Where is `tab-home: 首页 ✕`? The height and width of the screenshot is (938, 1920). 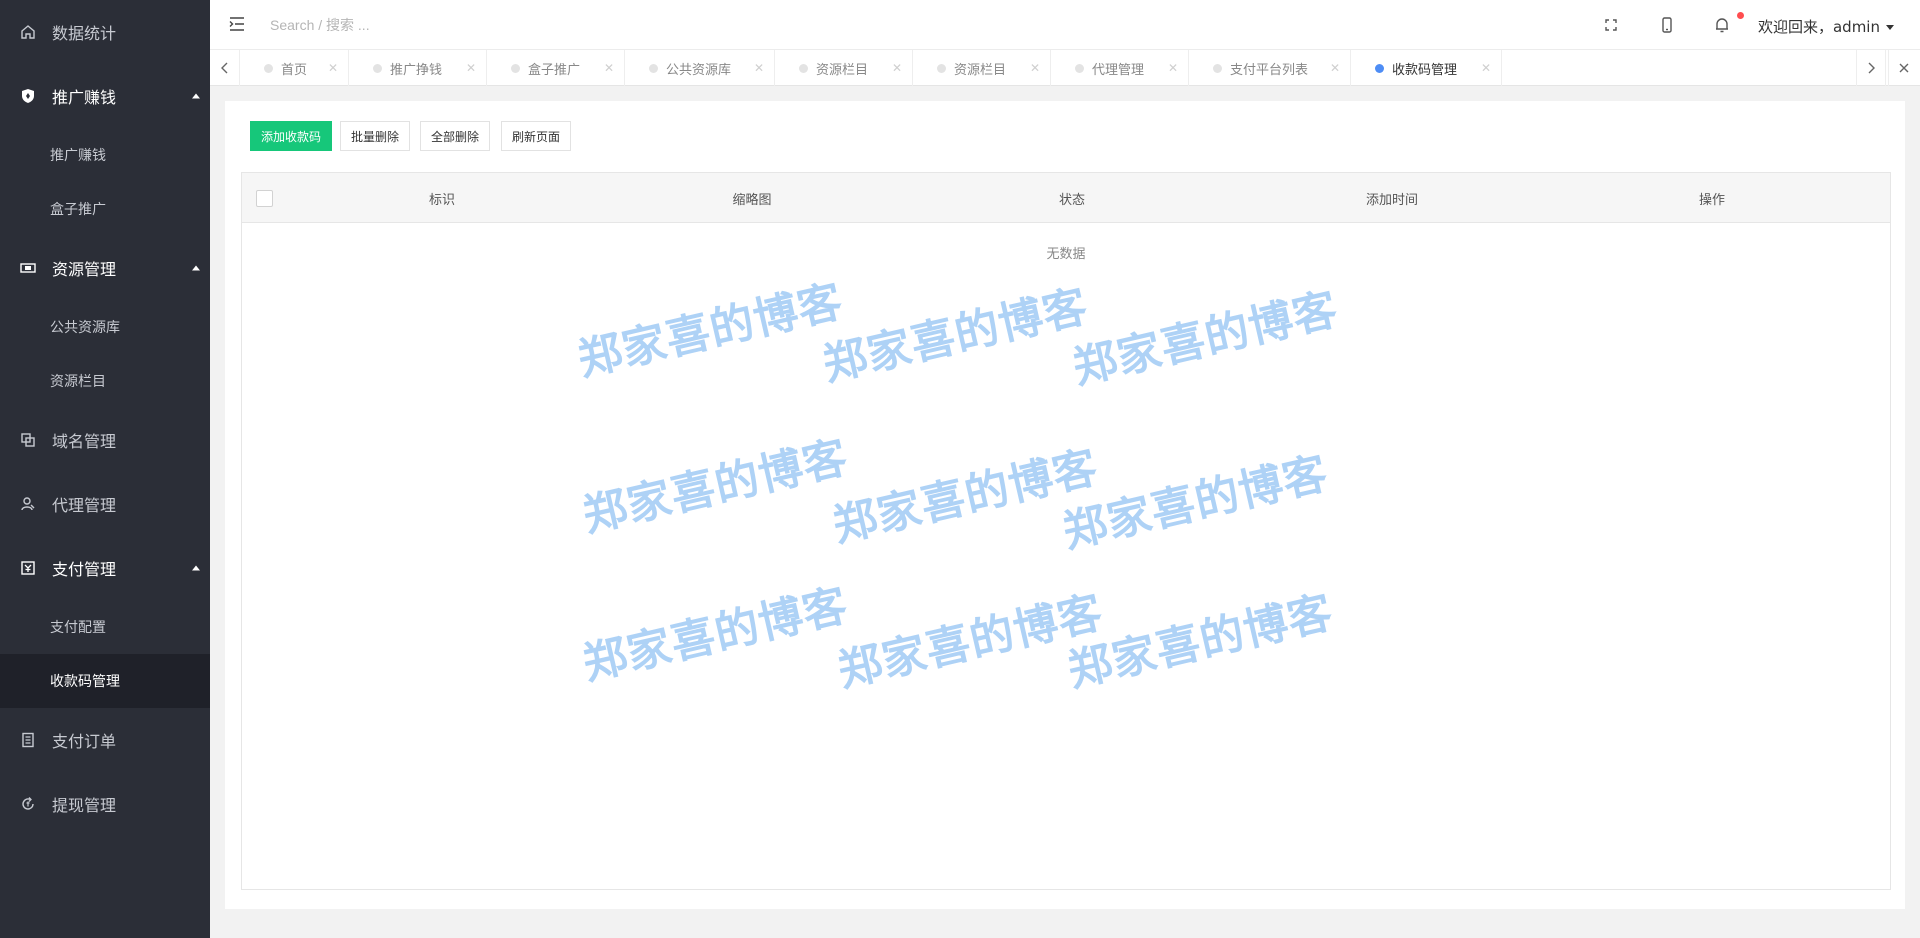
tab-home: 首页 ✕ is located at coordinates (294, 68).